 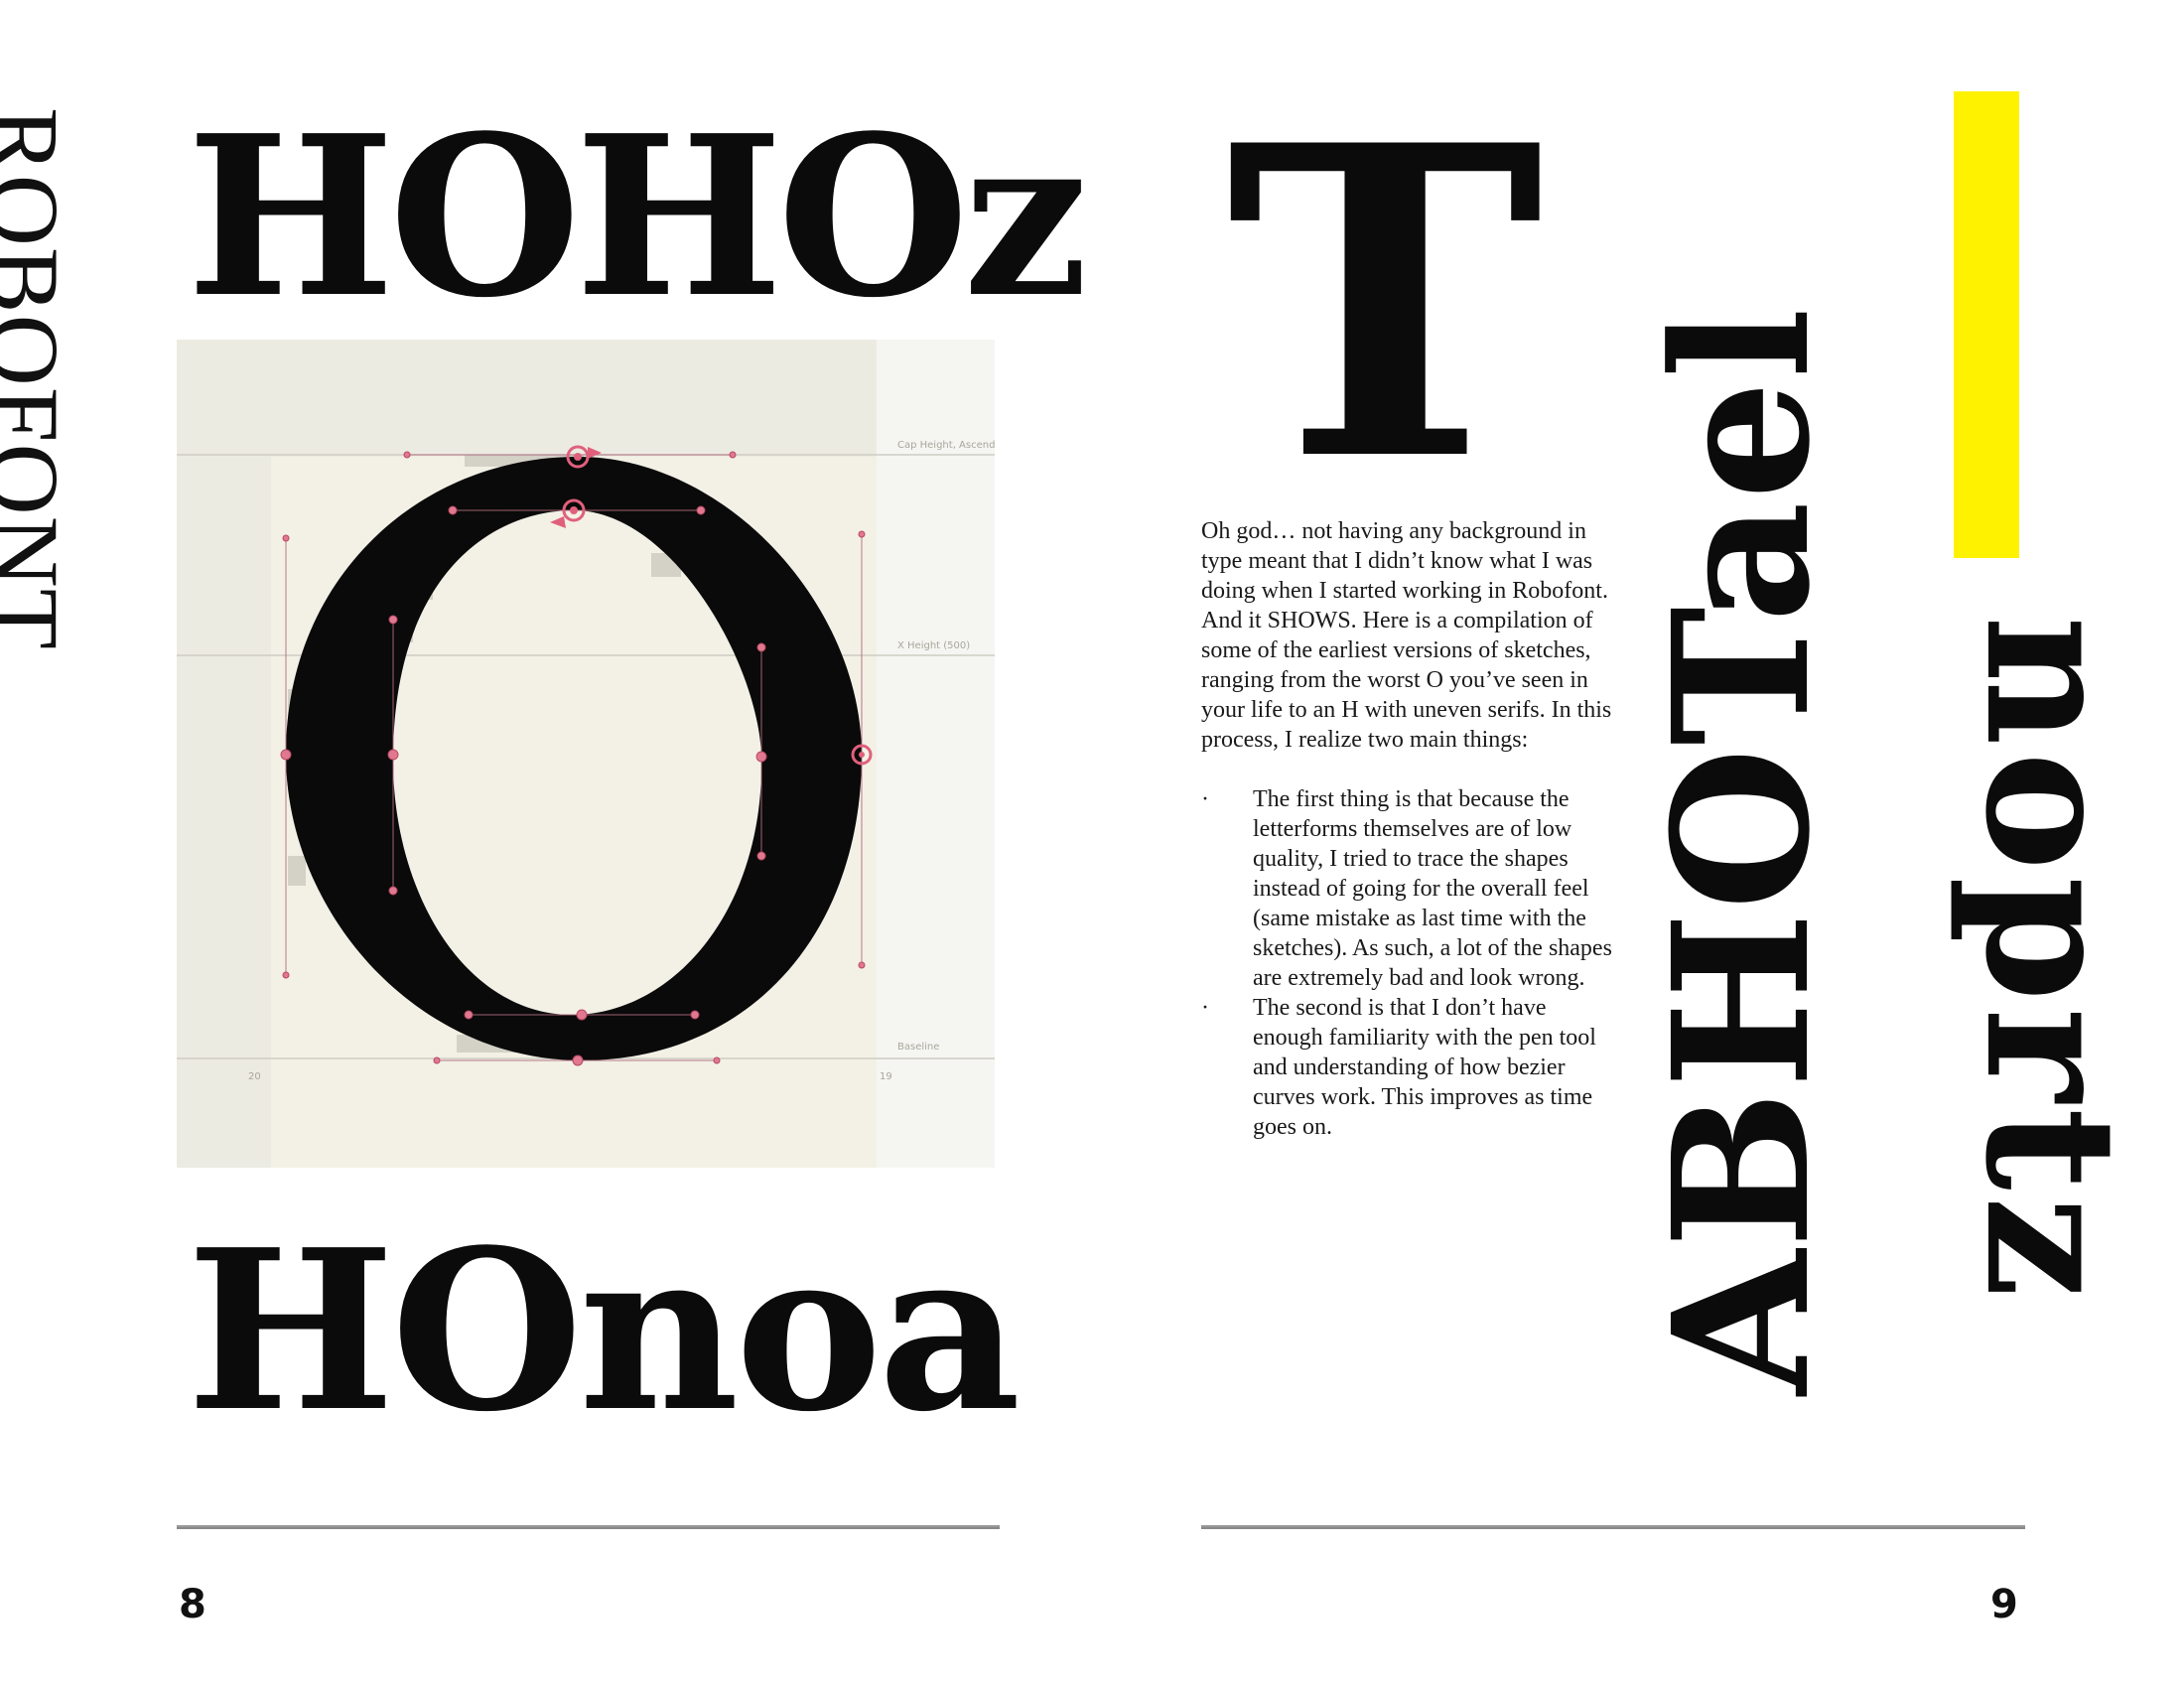 I want to click on specimen-bottom: HOnoa, so click(x=604, y=1331).